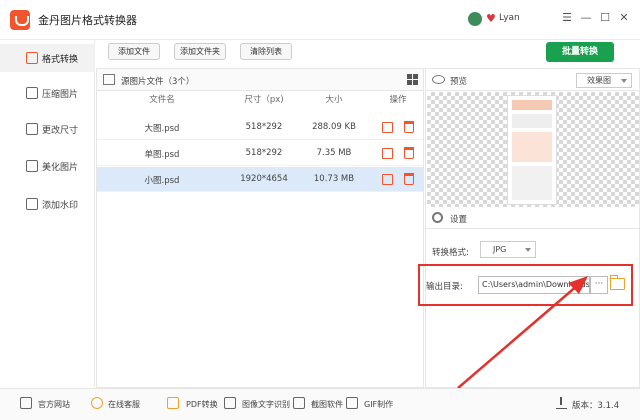 The width and height of the screenshot is (640, 420). What do you see at coordinates (299, 403) in the screenshot?
I see `screenshot-icon` at bounding box center [299, 403].